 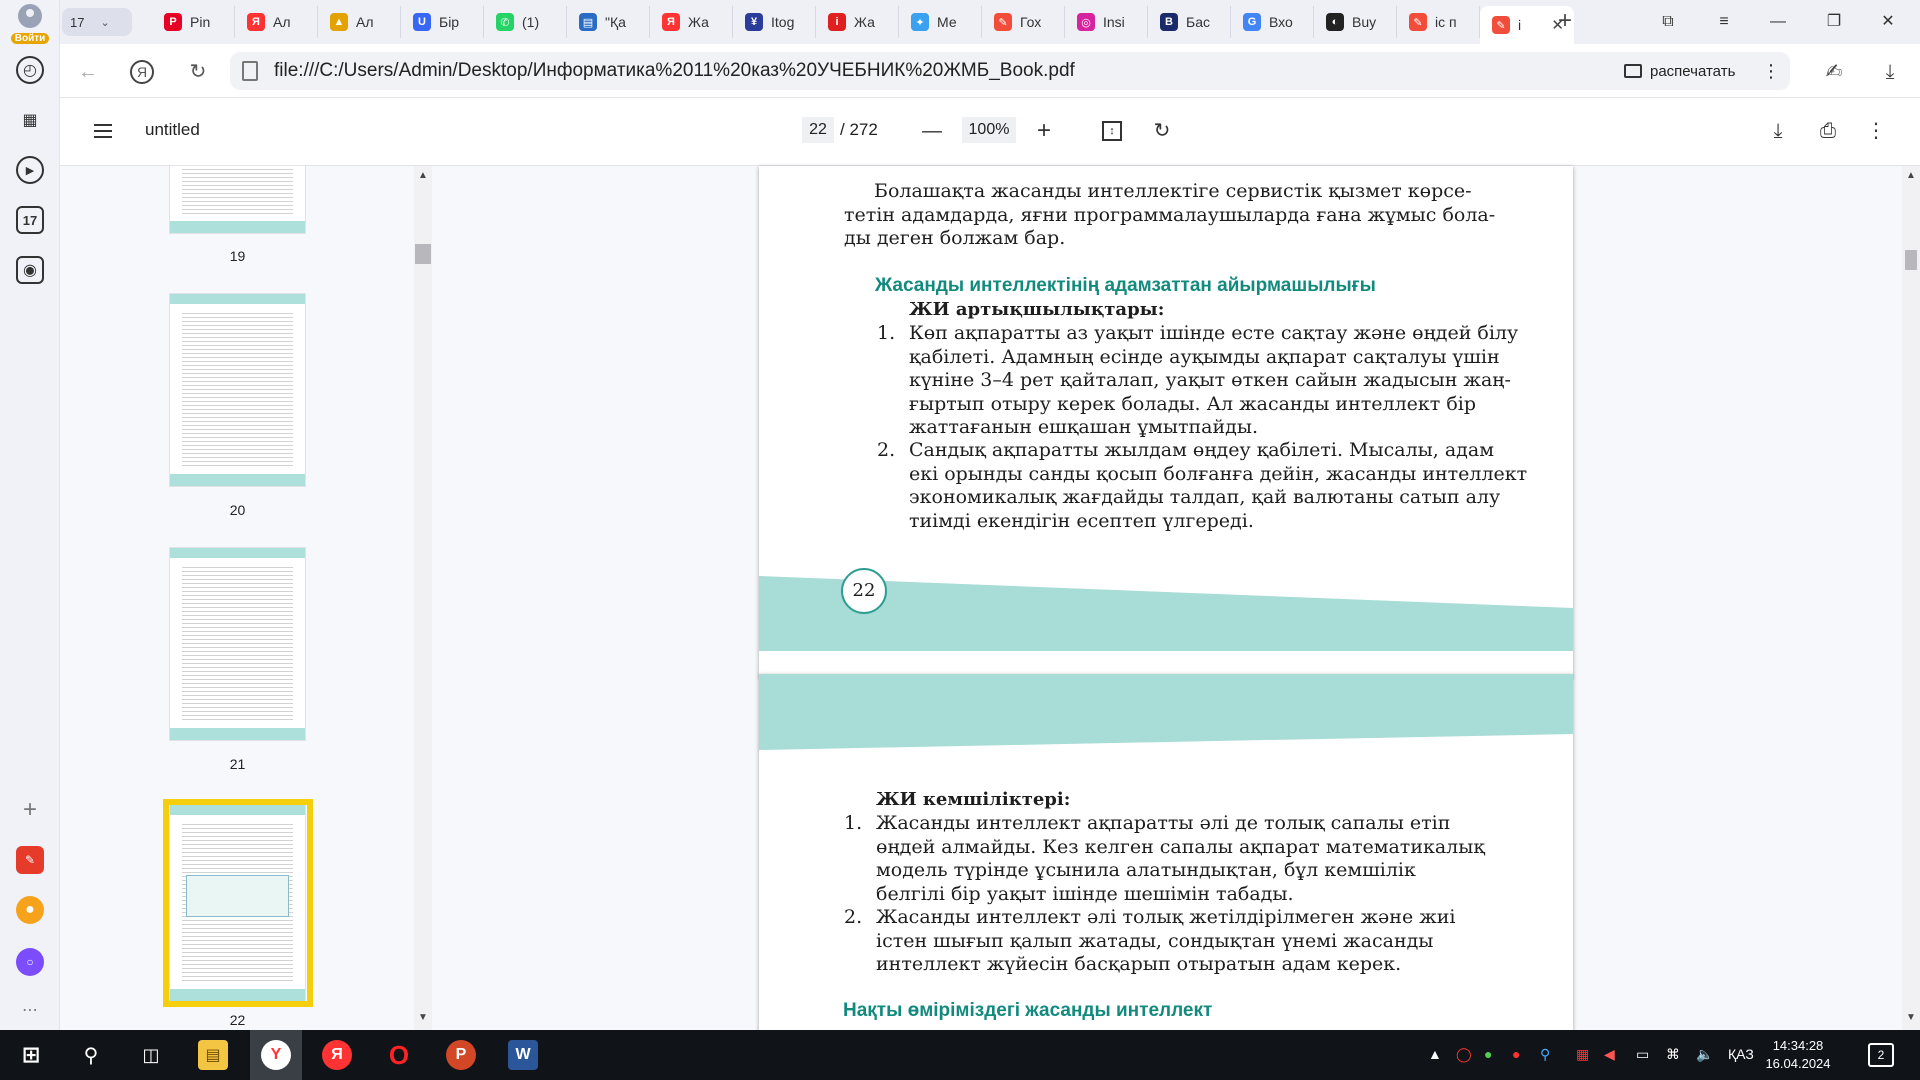 I want to click on thumbnail-band, so click(x=237, y=227).